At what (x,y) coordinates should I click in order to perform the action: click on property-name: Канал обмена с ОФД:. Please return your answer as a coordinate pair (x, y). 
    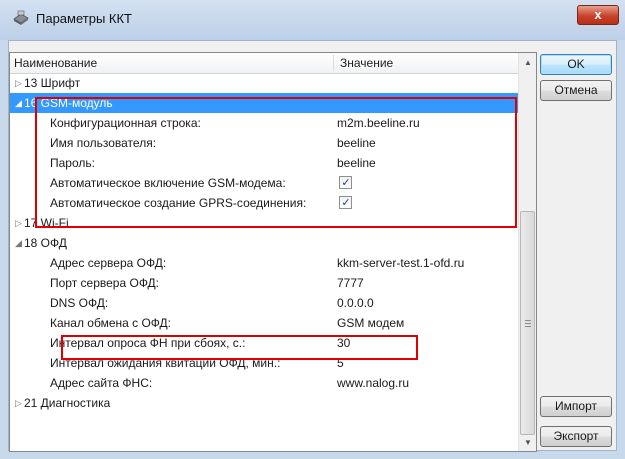
    Looking at the image, I should click on (110, 323).